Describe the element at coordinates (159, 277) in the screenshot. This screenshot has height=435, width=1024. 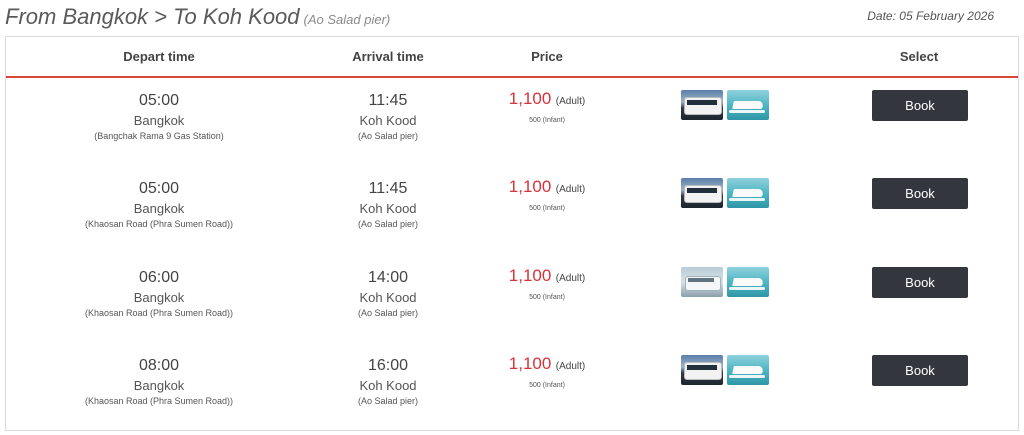
I see `depart-time: 06:00` at that location.